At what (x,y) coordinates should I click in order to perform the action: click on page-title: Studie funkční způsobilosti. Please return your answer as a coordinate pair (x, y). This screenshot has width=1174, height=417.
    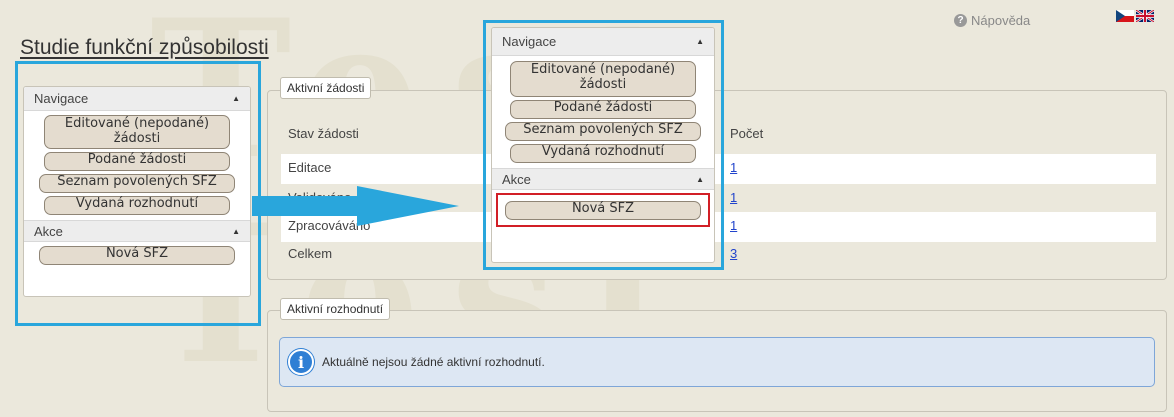
    Looking at the image, I should click on (144, 47).